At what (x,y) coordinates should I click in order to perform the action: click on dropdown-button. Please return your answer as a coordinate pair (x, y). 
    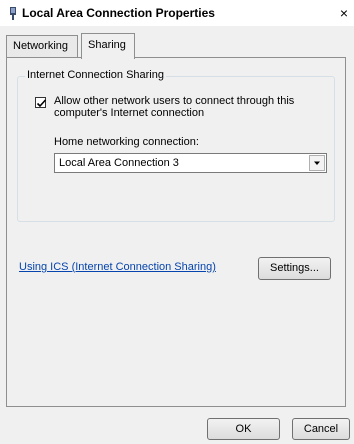
    Looking at the image, I should click on (317, 163).